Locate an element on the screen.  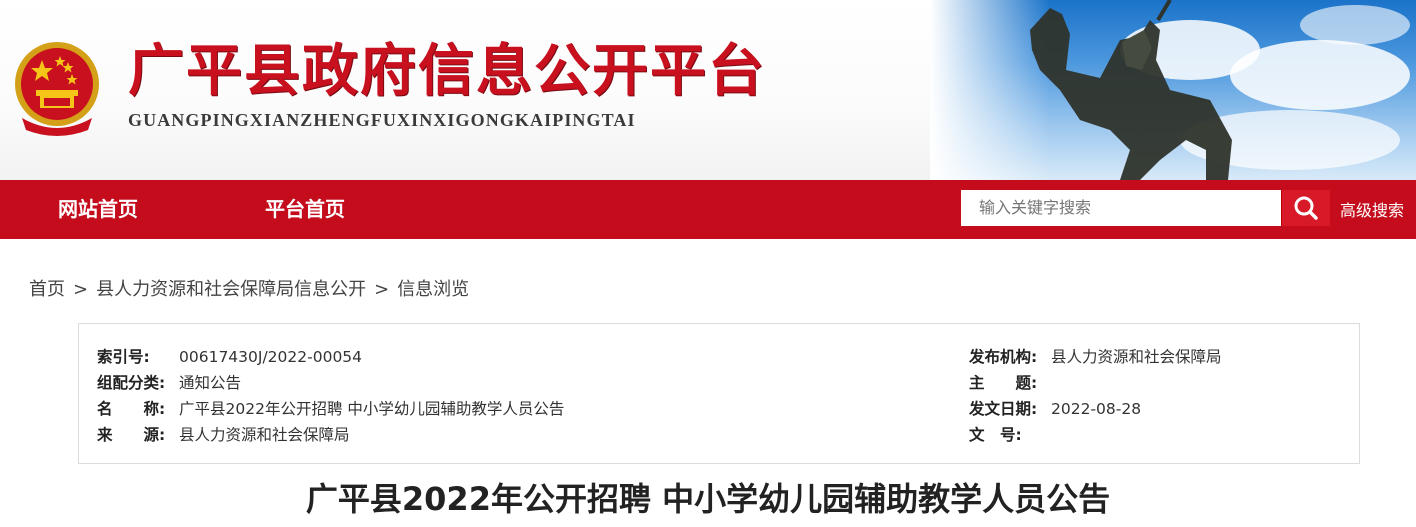
site-title: 广平县政府信息公开平台 is located at coordinates (447, 71).